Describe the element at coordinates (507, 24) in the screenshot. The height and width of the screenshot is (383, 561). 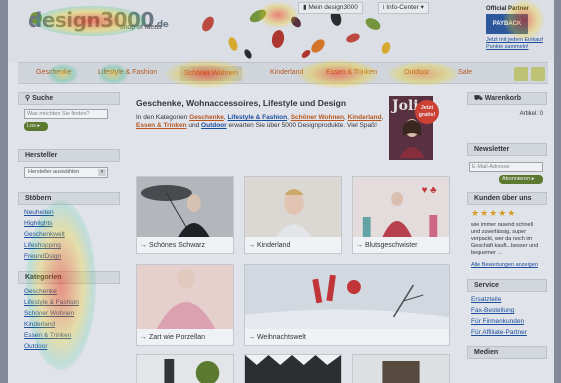
I see `payback-badge: PAYBACK` at that location.